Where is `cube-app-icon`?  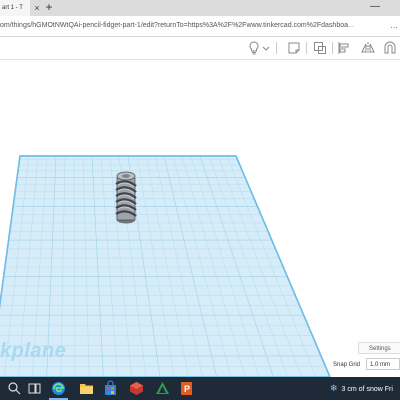
cube-app-icon is located at coordinates (136, 388).